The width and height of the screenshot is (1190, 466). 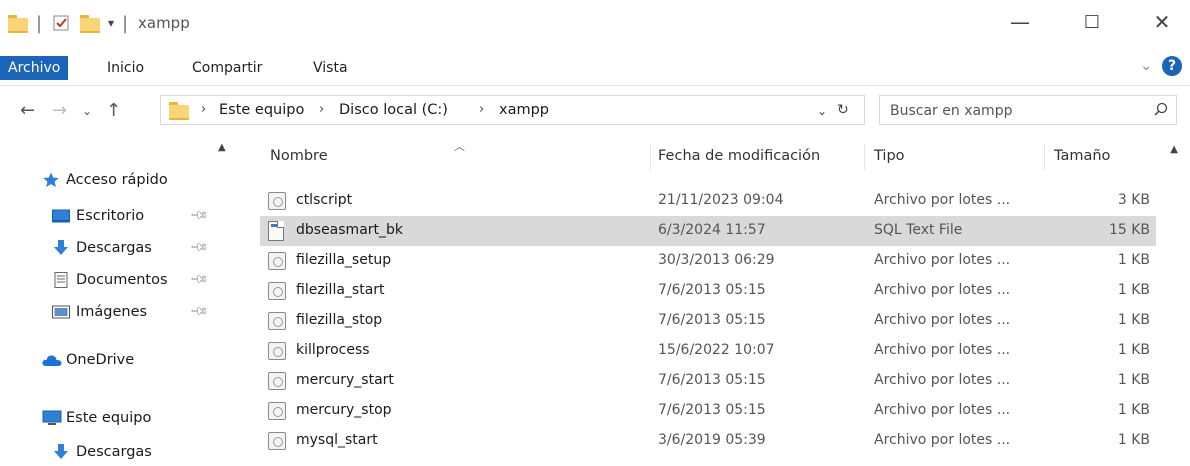 What do you see at coordinates (712, 230) in the screenshot?
I see `file-date: 6/3/2024 11:57` at bounding box center [712, 230].